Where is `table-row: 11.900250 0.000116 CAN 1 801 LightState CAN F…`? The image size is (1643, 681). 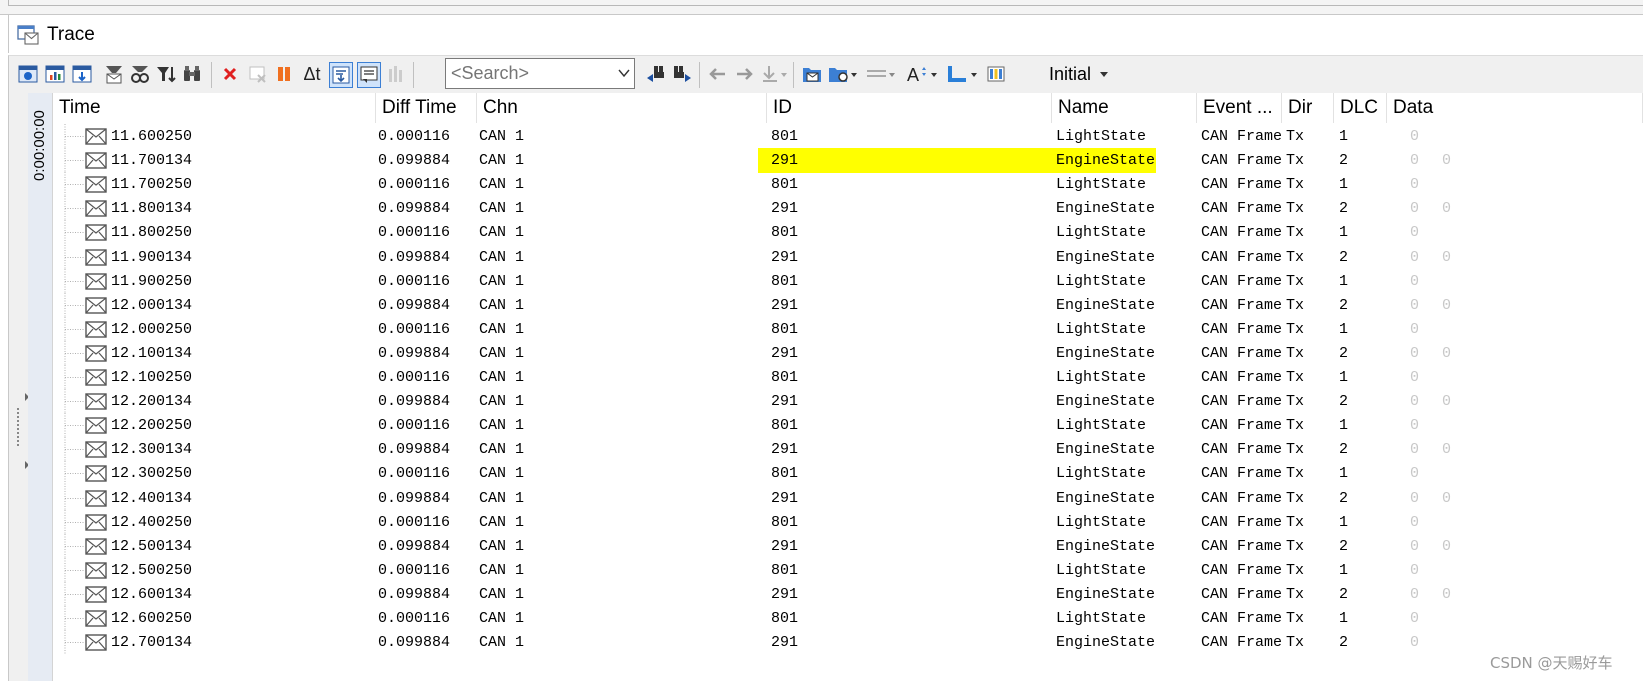
table-row: 11.900250 0.000116 CAN 1 801 LightState CAN F… is located at coordinates (848, 281).